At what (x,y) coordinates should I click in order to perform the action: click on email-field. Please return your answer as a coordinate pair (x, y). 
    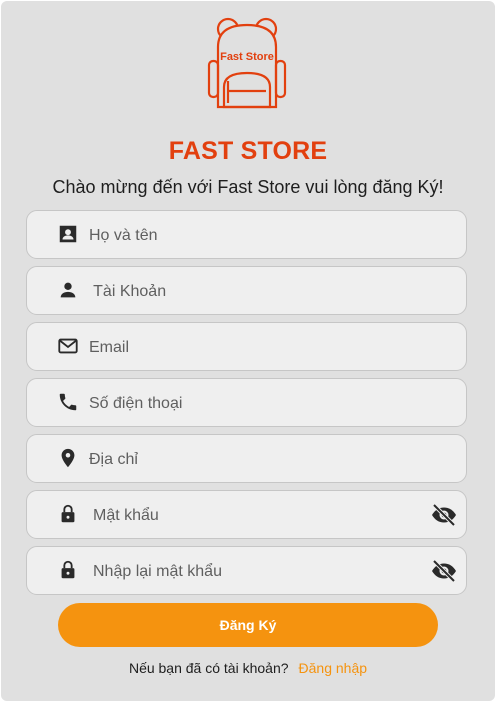
    Looking at the image, I should click on (246, 346).